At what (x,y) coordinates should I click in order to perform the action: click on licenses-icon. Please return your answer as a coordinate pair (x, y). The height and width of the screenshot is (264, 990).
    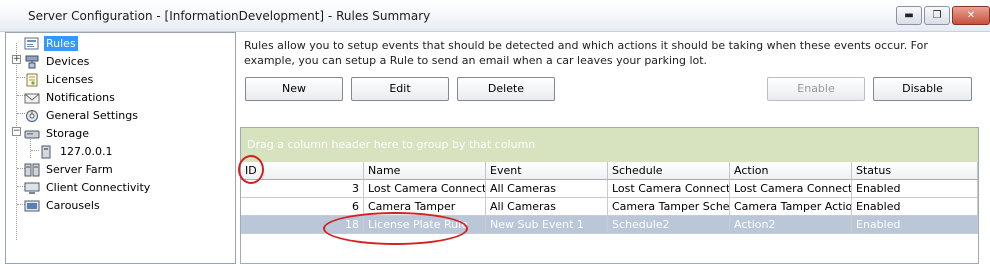
    Looking at the image, I should click on (32, 80).